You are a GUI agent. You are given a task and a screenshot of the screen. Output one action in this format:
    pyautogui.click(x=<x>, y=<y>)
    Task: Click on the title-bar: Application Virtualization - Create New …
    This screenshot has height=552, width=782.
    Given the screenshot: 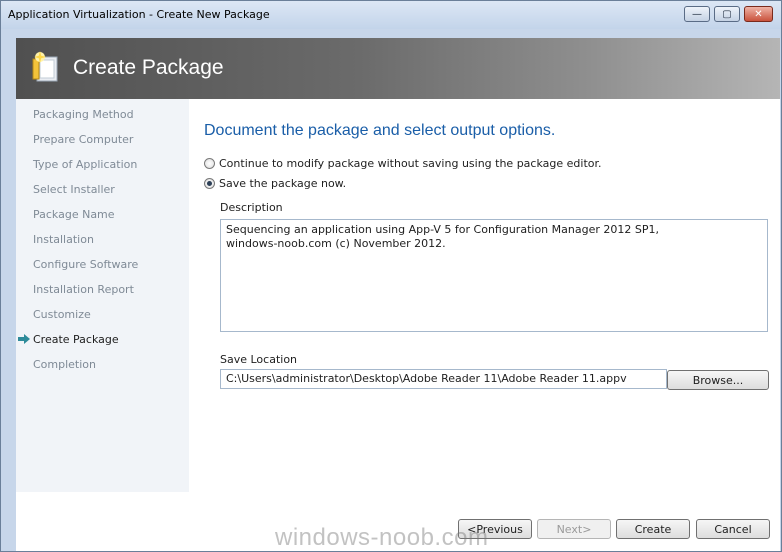 What is the action you would take?
    pyautogui.click(x=391, y=15)
    